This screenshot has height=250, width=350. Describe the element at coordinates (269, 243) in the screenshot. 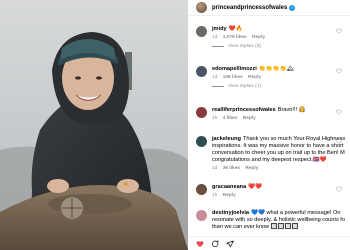

I see `post-action-bar` at that location.